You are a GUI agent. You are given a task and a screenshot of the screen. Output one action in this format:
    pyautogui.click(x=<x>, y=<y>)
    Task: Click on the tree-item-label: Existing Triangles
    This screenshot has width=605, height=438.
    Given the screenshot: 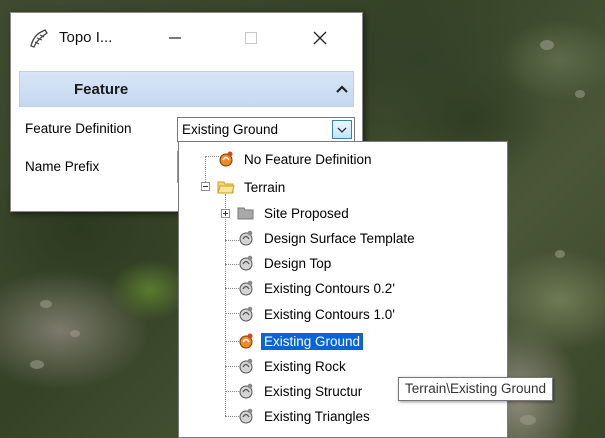 What is the action you would take?
    pyautogui.click(x=317, y=416)
    